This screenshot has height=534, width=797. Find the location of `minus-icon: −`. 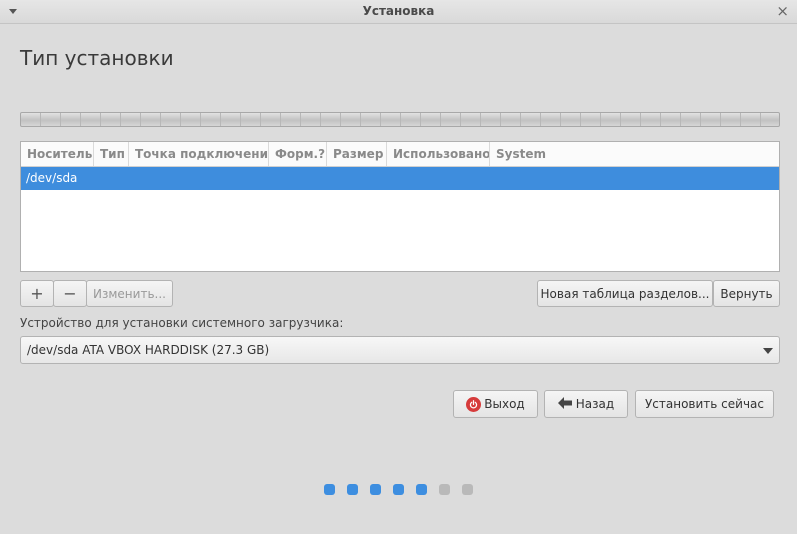

minus-icon: − is located at coordinates (70, 293).